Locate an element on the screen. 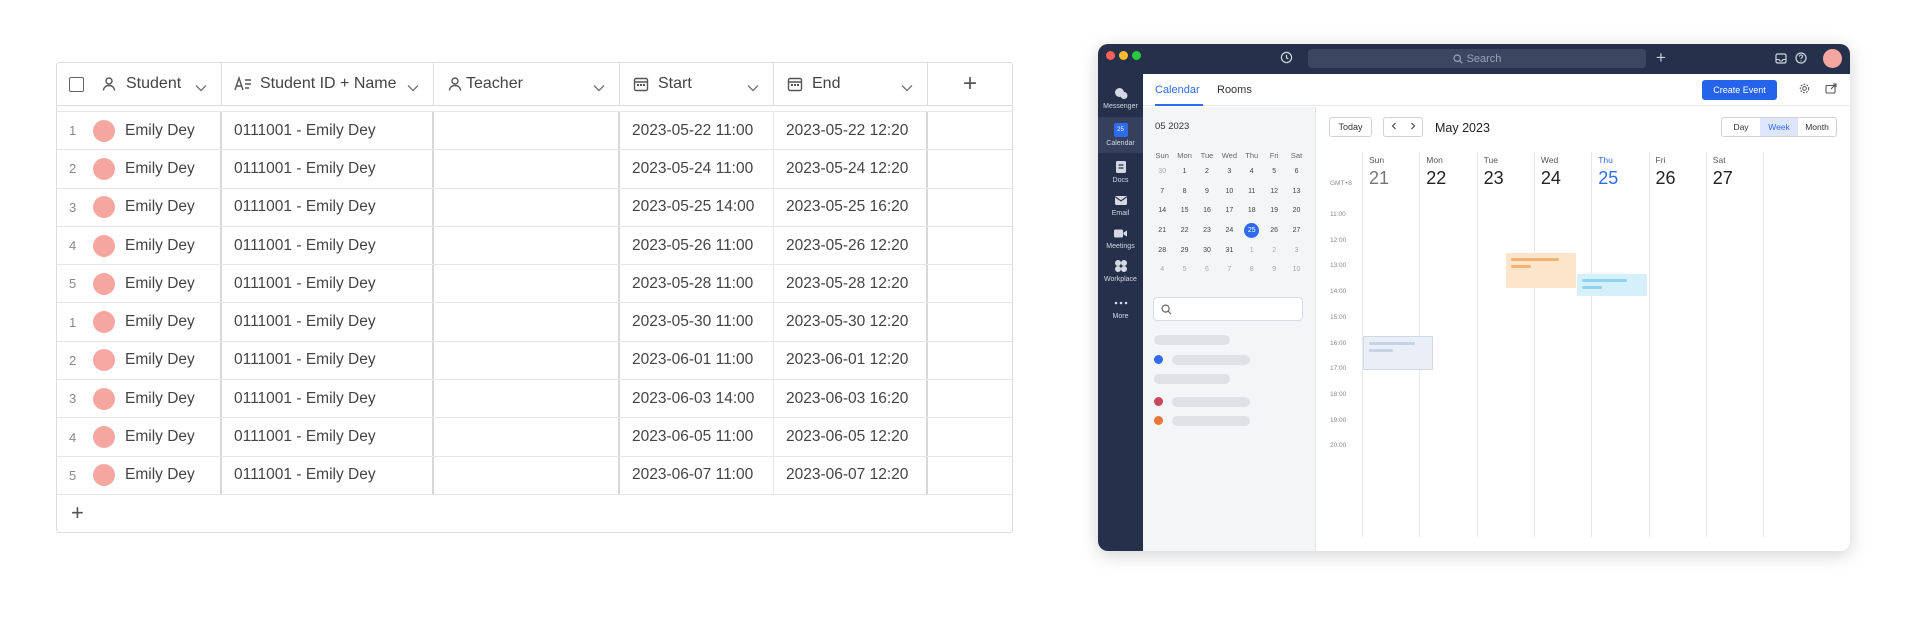  share-icon is located at coordinates (1831, 90).